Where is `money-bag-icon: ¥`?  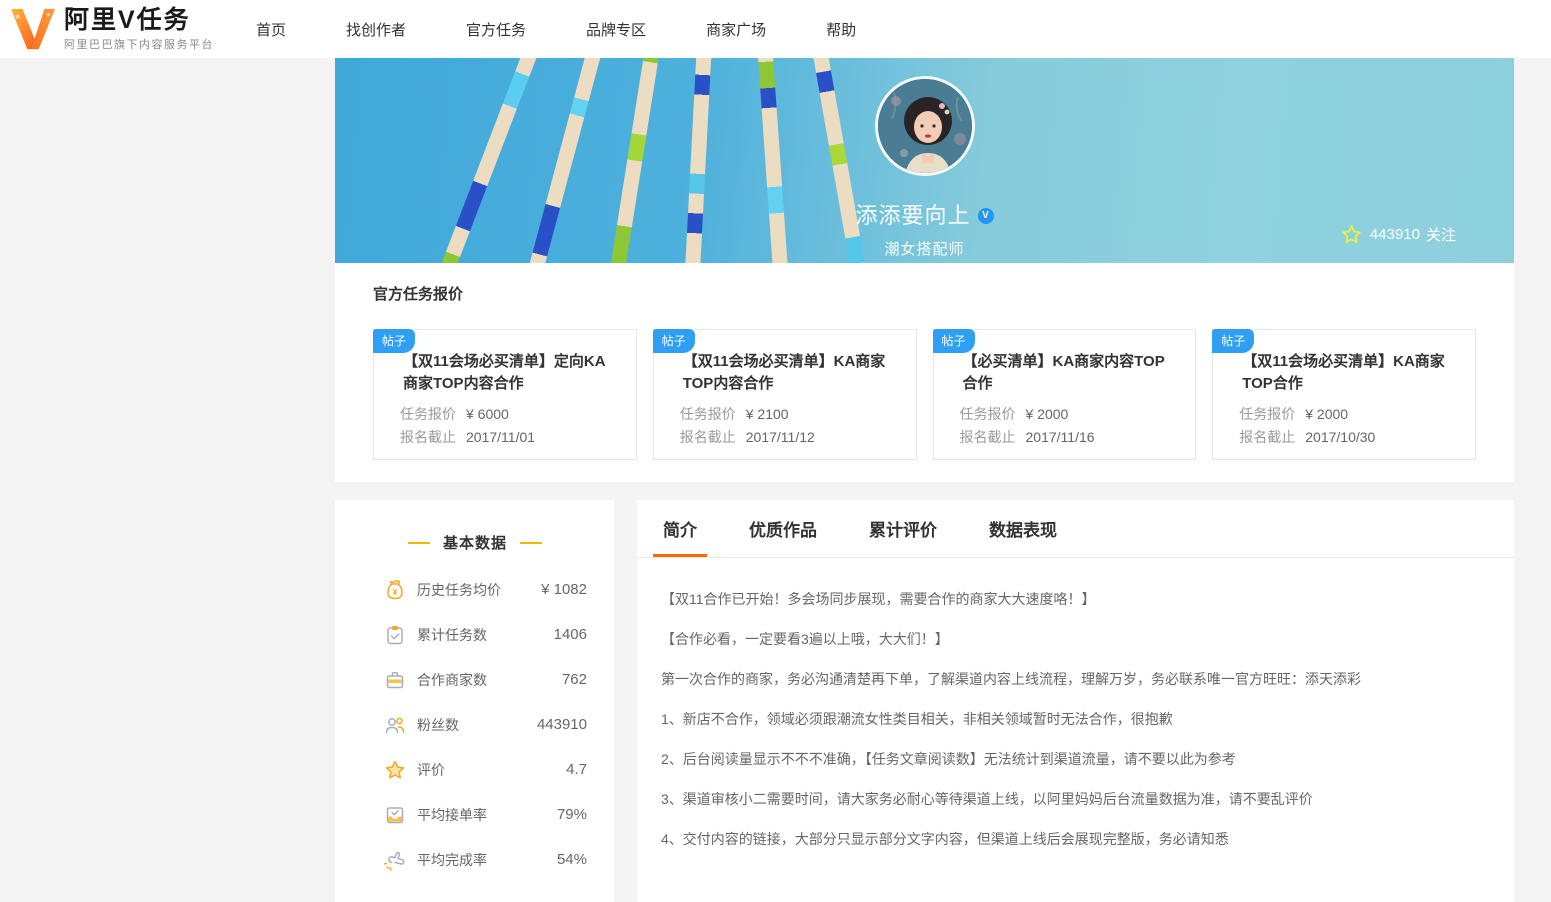
money-bag-icon: ¥ is located at coordinates (395, 589).